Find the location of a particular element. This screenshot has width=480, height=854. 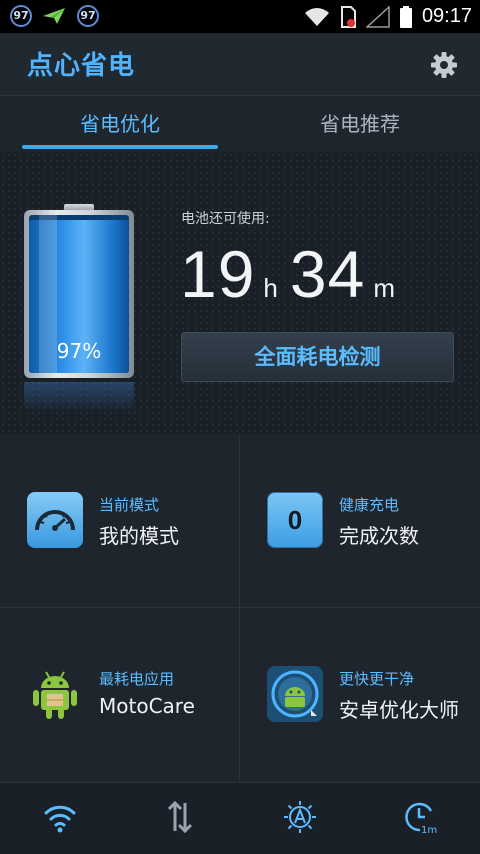

tile-caption: 健康充电 is located at coordinates (369, 505).